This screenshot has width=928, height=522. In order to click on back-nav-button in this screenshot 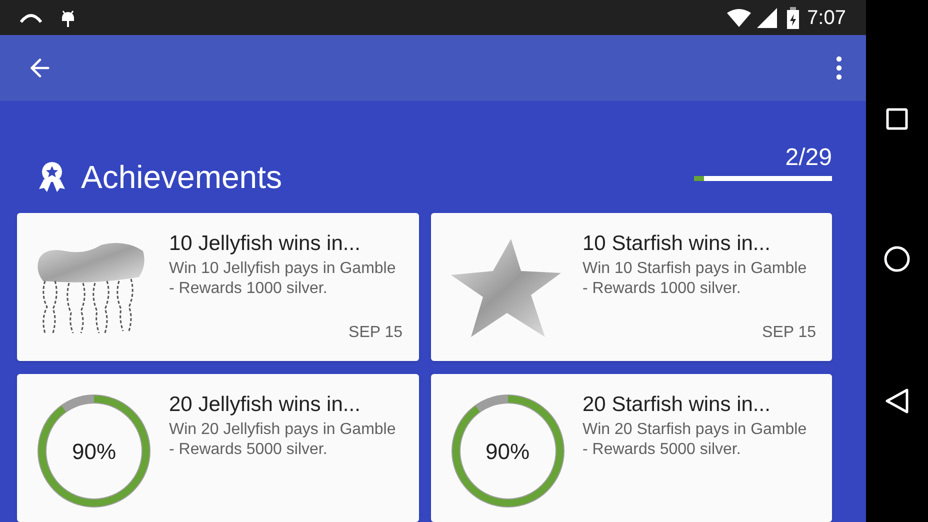, I will do `click(897, 401)`.